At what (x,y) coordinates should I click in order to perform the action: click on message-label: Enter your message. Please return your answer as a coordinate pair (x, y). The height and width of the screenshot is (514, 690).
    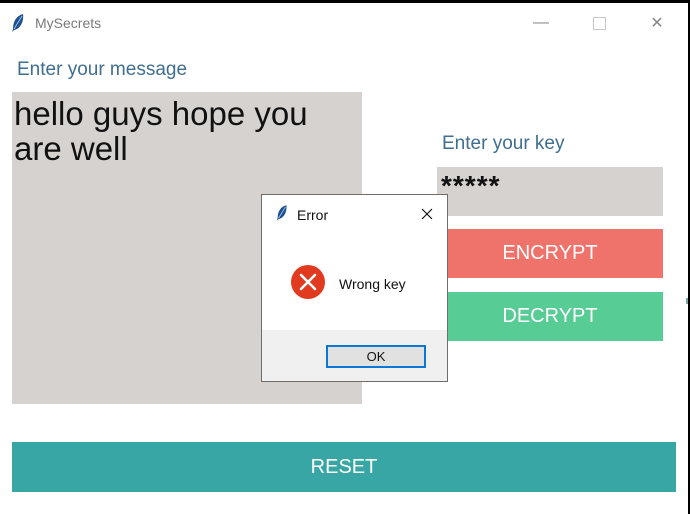
    Looking at the image, I should click on (102, 69).